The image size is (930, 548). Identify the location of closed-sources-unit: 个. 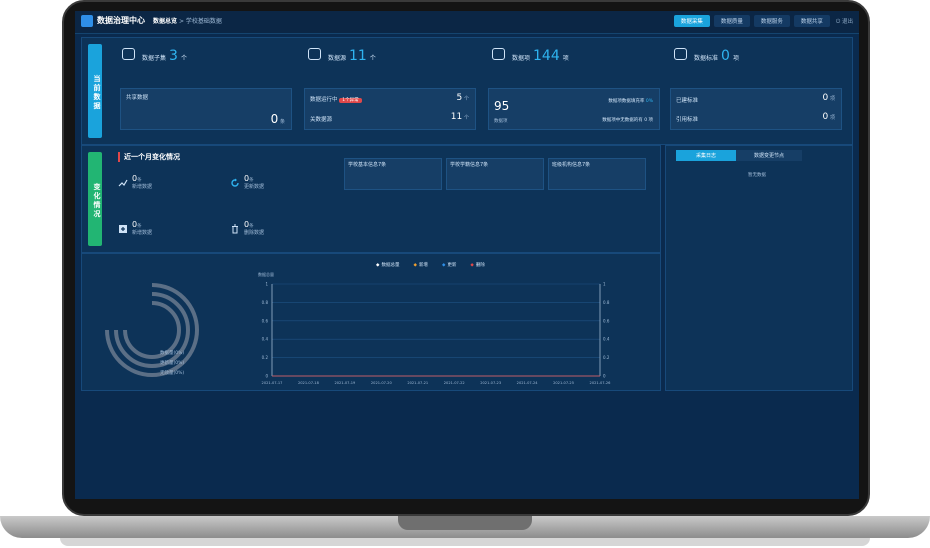
(466, 118).